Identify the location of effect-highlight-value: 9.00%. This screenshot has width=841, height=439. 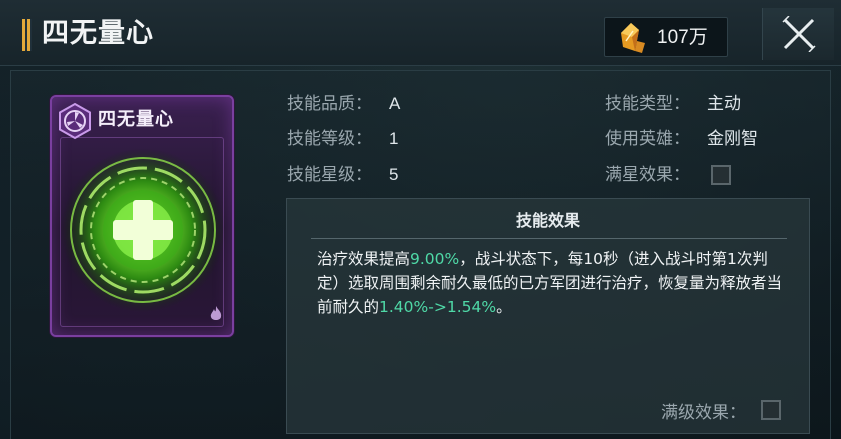
(435, 259).